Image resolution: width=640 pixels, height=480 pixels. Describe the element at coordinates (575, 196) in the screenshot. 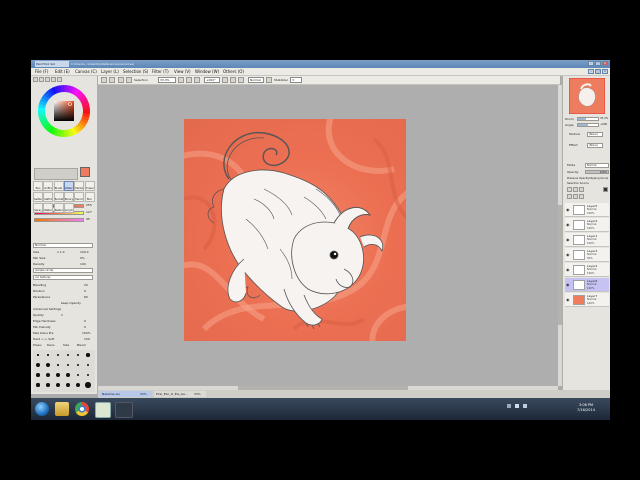

I see `merge-down-button` at that location.